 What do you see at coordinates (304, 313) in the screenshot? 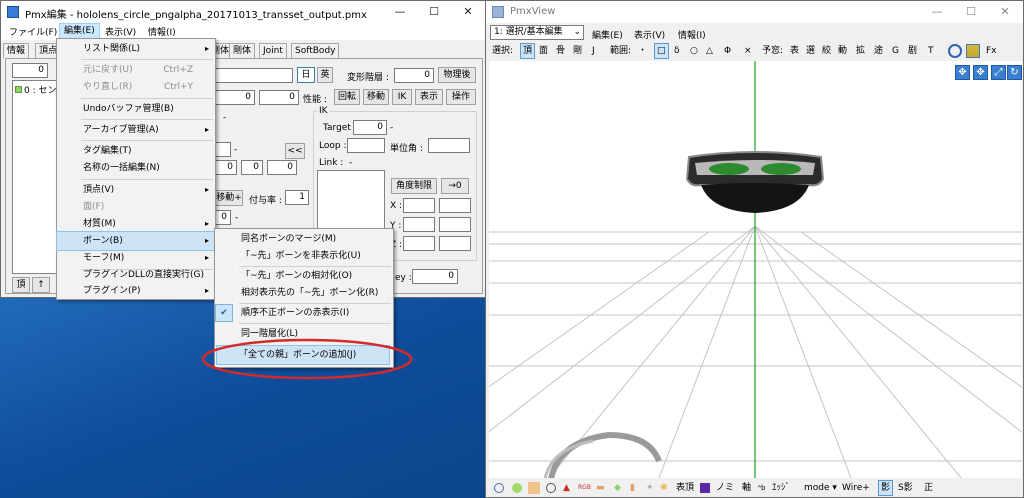
I see `submenu-item-red-invalid-order: ✔ 順序不正ボーンの赤表示(I)` at bounding box center [304, 313].